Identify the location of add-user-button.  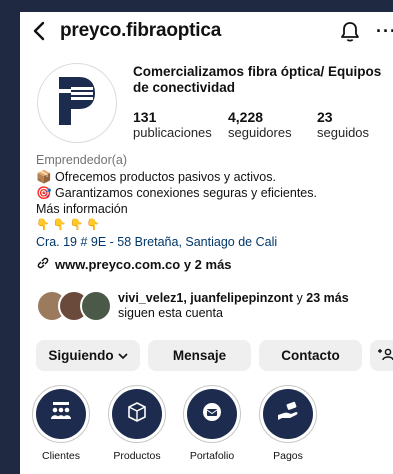
(381, 355).